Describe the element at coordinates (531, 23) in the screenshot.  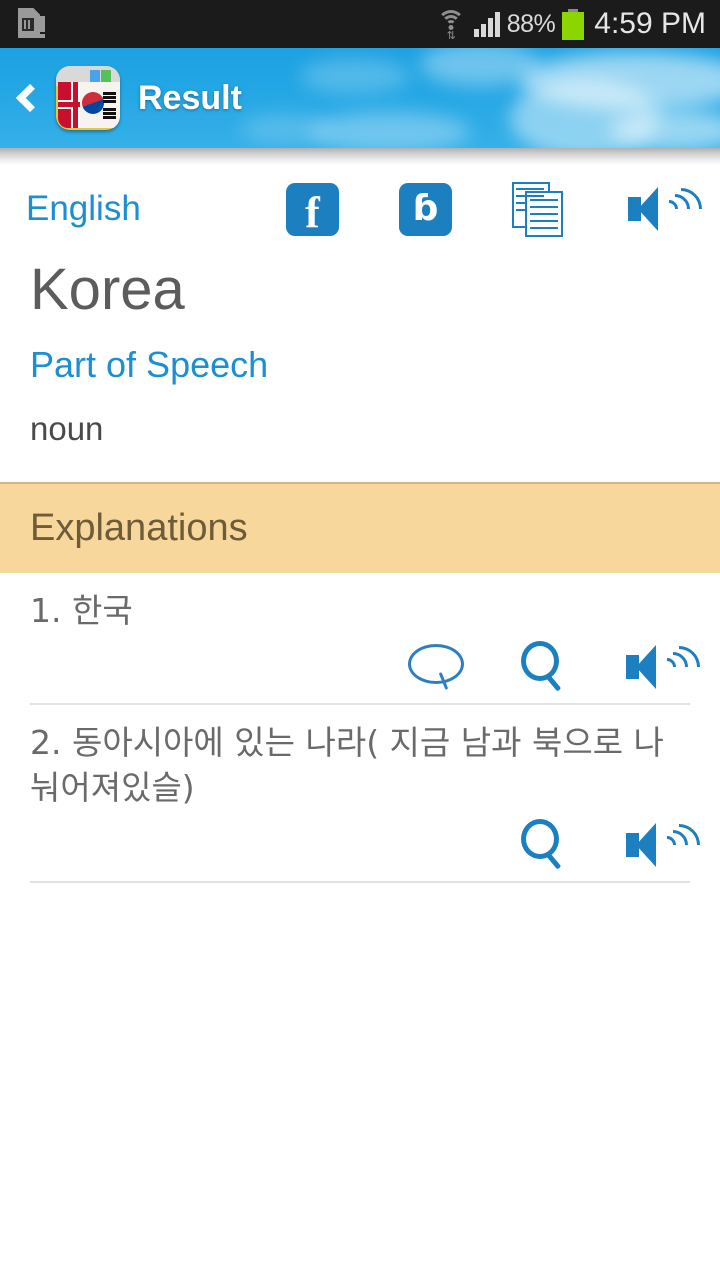
I see `battery-percent-label: 88%` at that location.